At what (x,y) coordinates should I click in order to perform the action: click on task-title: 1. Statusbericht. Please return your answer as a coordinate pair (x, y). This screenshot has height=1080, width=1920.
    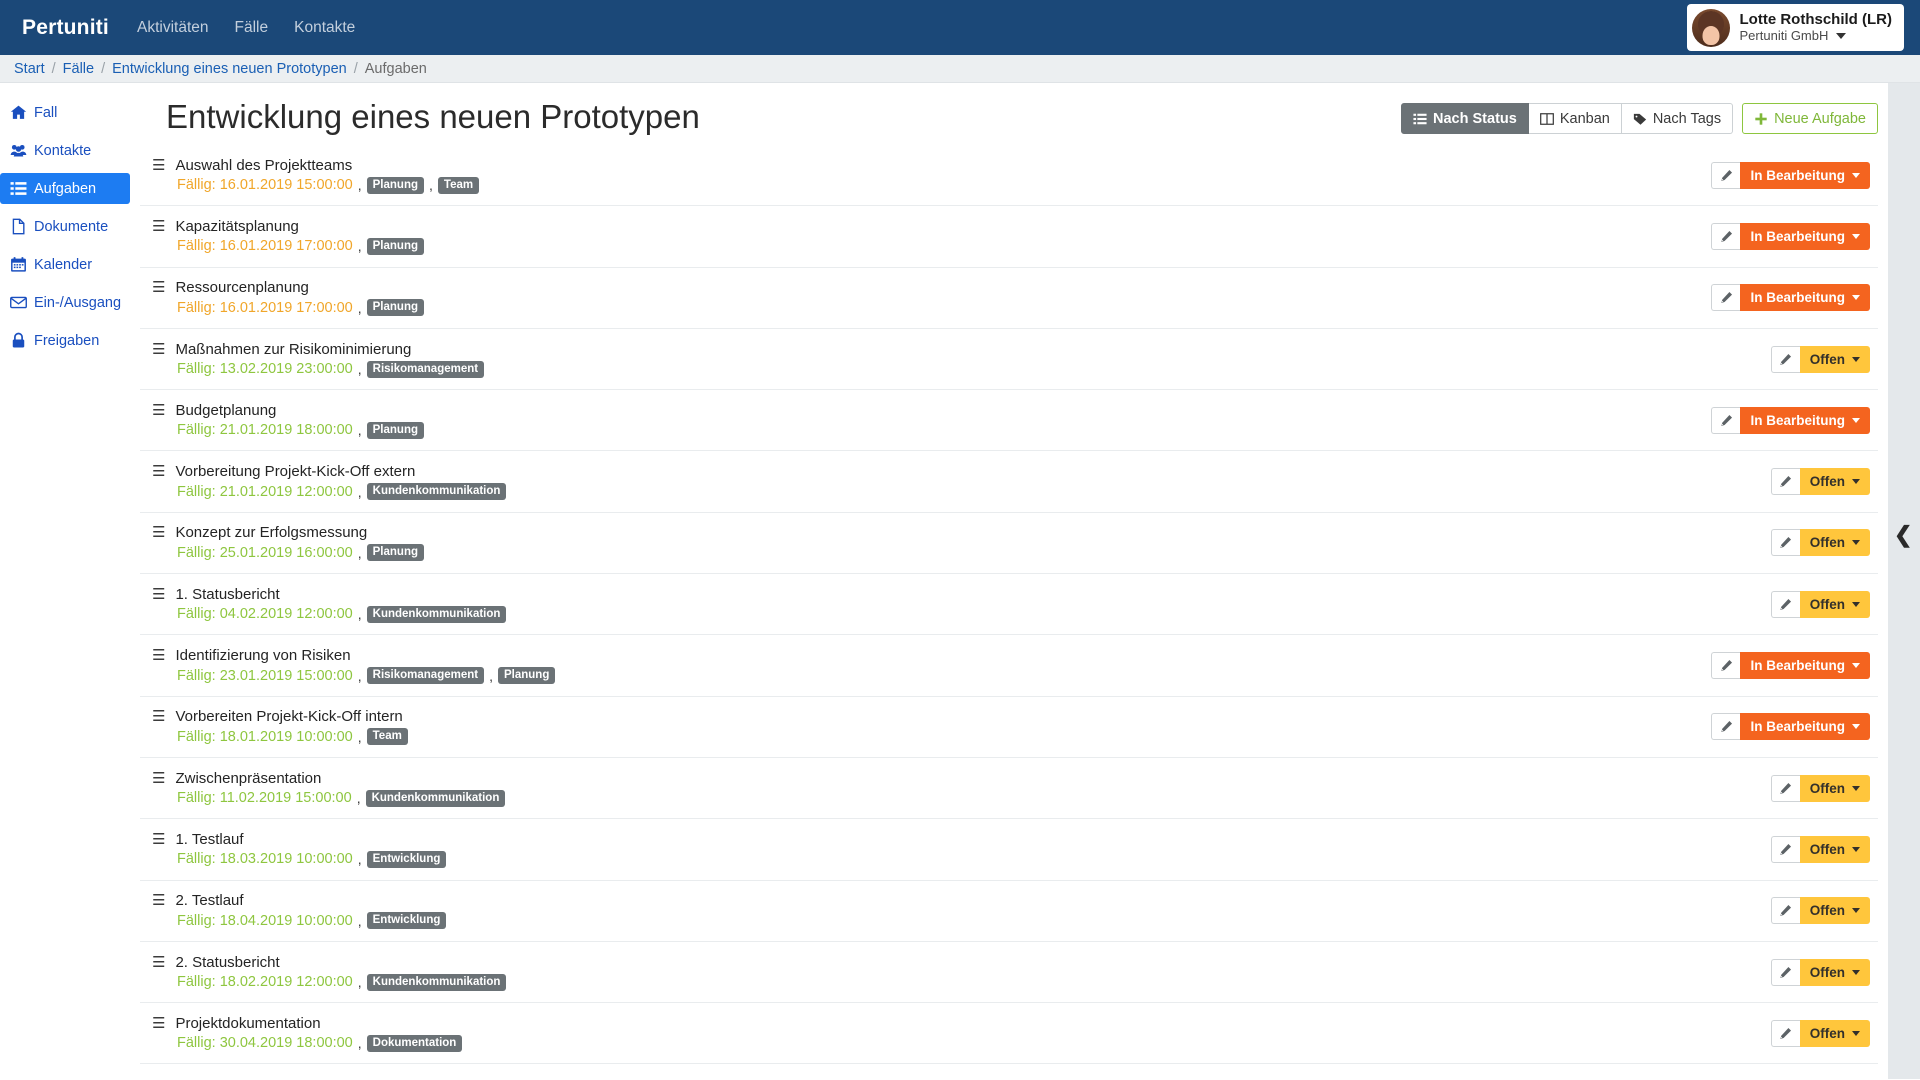
    Looking at the image, I should click on (227, 594).